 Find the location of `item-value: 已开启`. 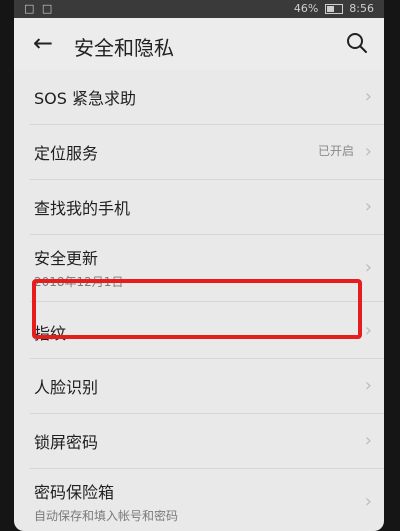

item-value: 已开启 is located at coordinates (335, 151).